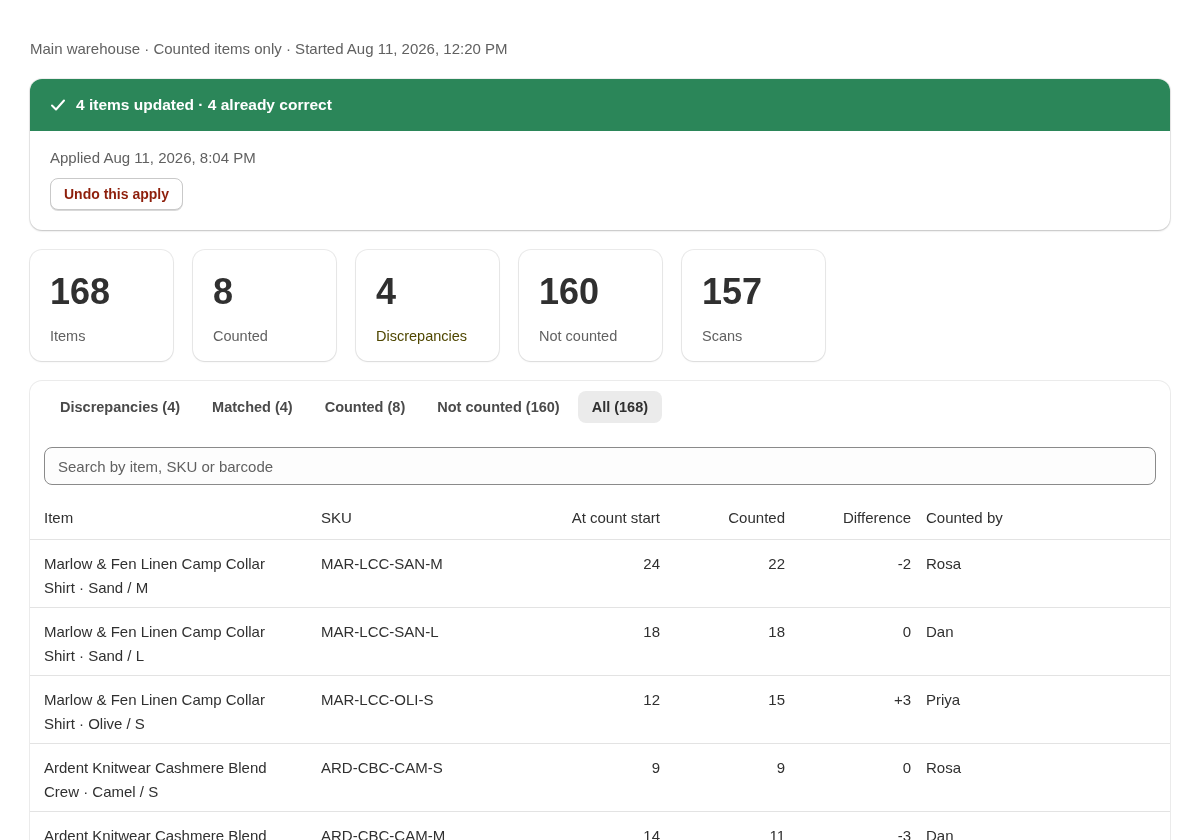 The width and height of the screenshot is (1200, 840). Describe the element at coordinates (120, 407) in the screenshot. I see `filter-tab: Discrepancies (4)` at that location.